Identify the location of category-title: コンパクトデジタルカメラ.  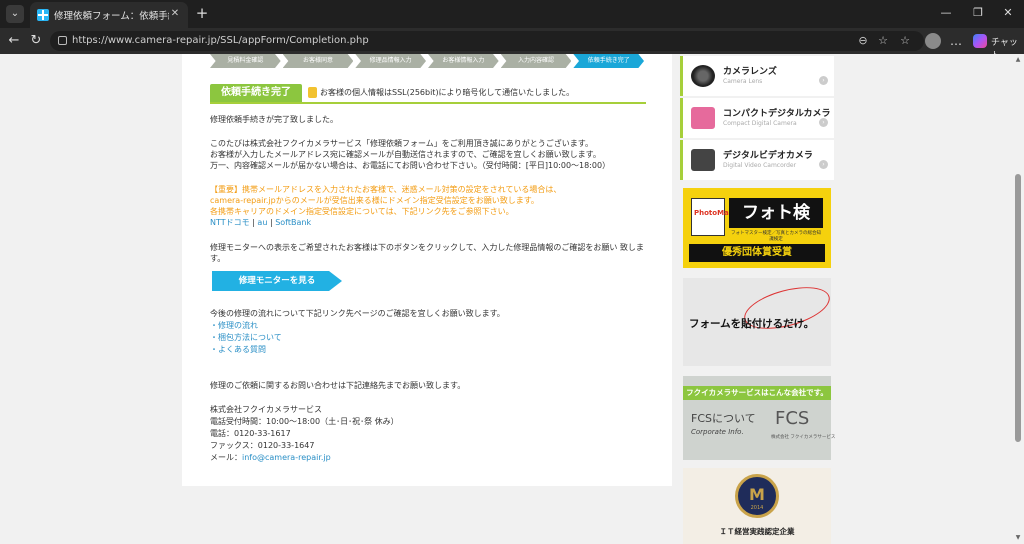
(777, 114).